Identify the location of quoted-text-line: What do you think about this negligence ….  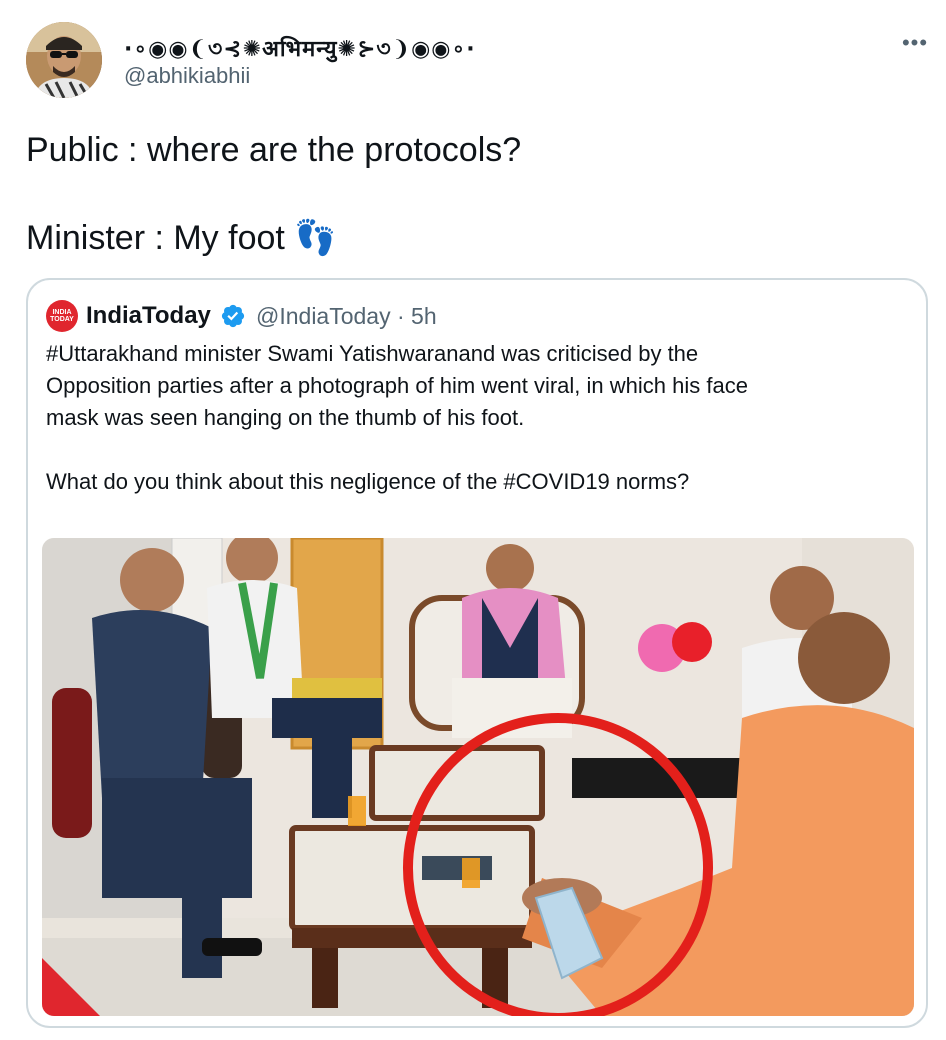
(368, 481).